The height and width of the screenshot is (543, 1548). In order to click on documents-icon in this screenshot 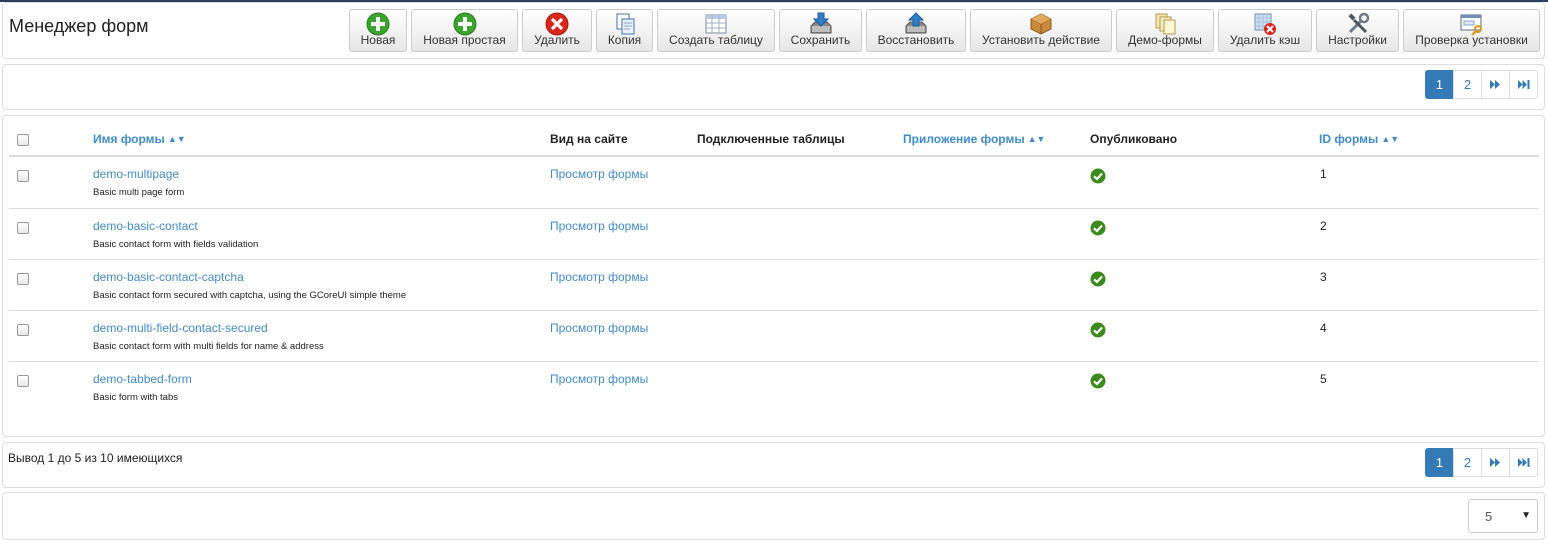, I will do `click(1165, 24)`.